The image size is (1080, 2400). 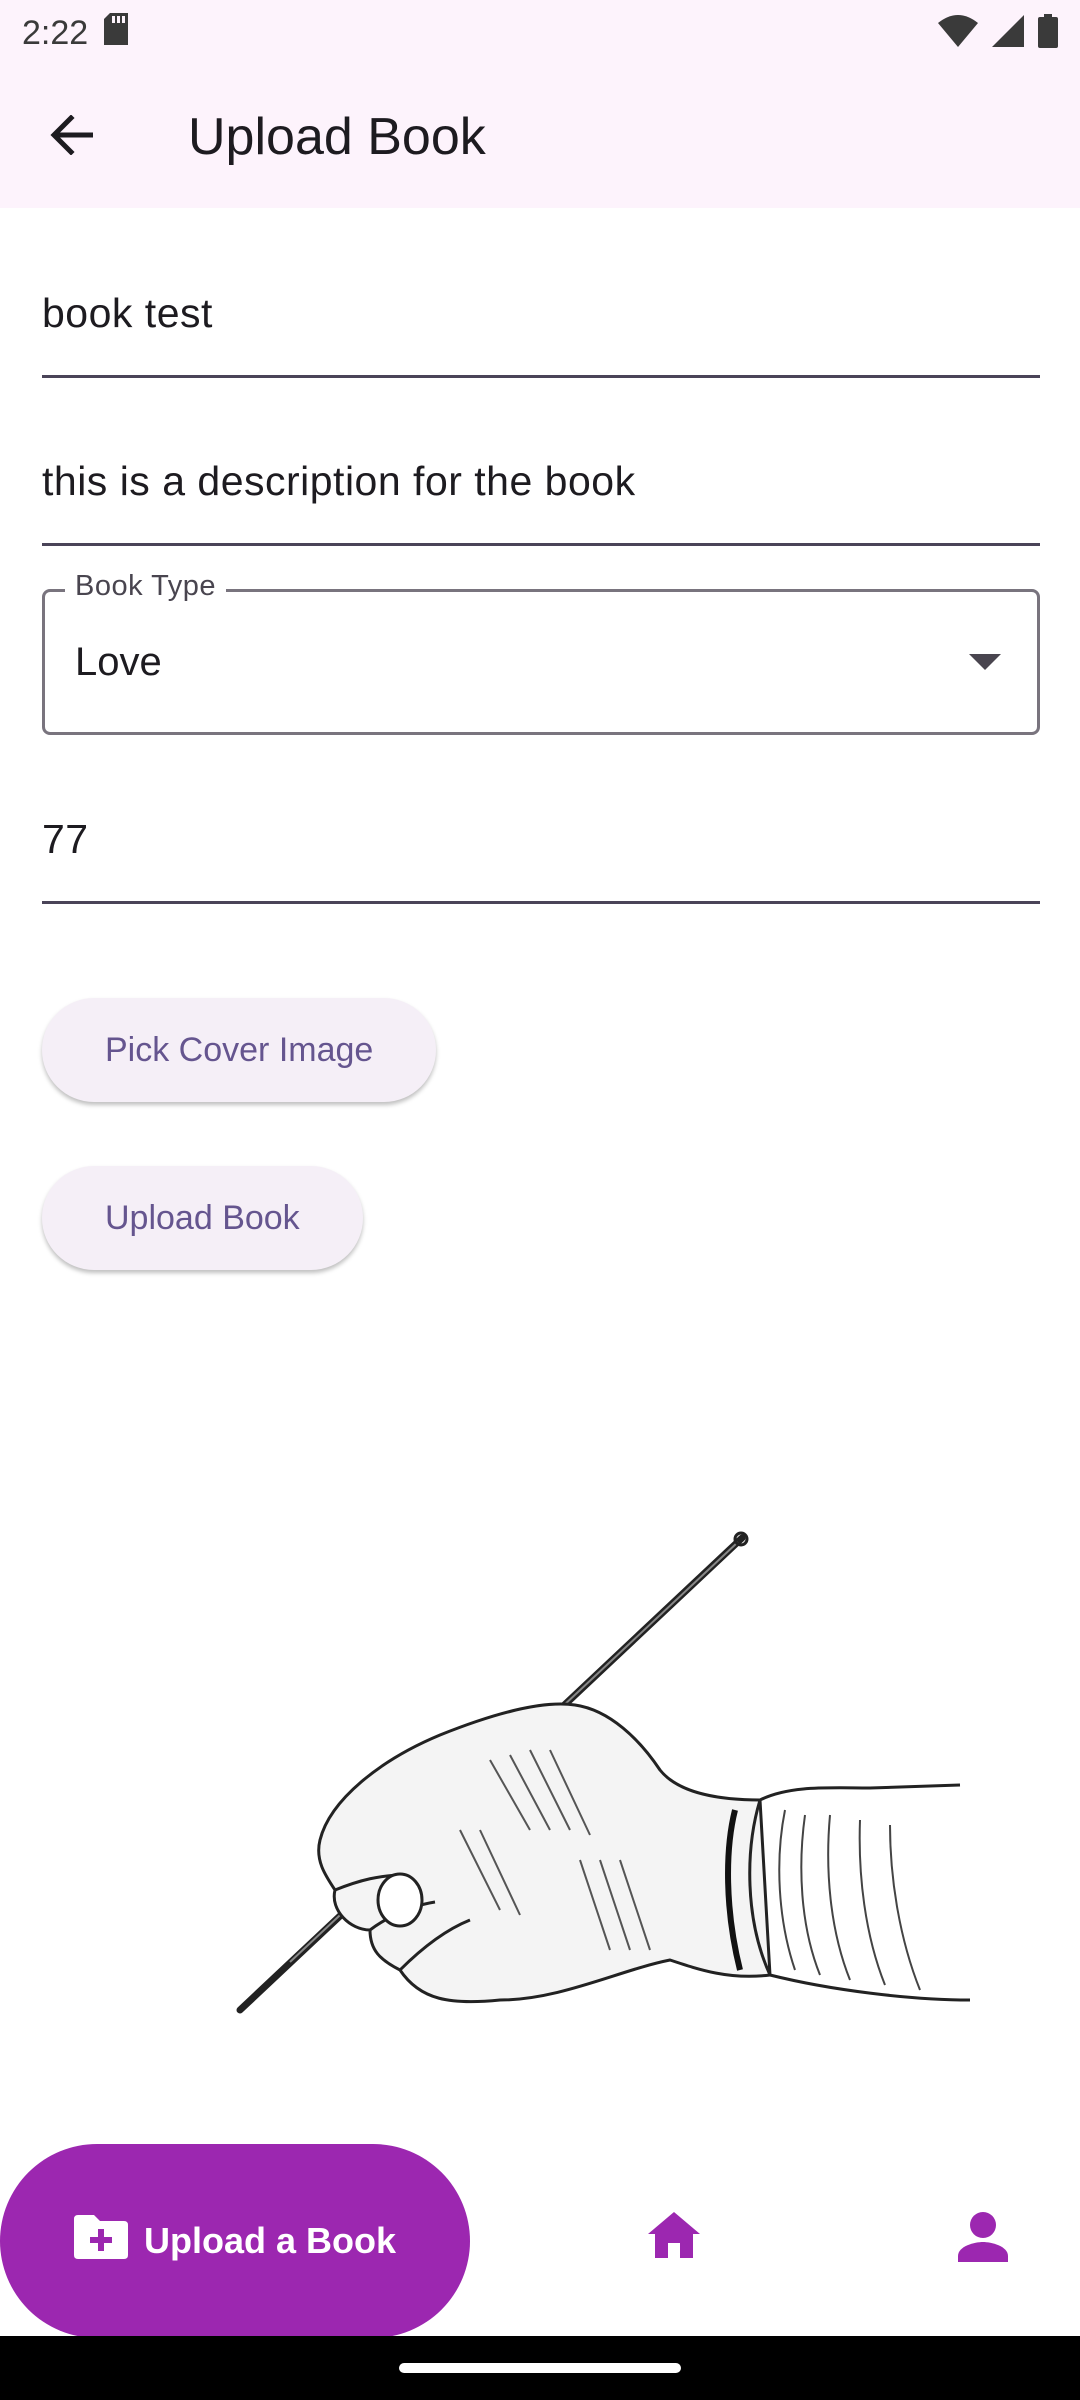 What do you see at coordinates (65, 839) in the screenshot?
I see `book-price-value: 77` at bounding box center [65, 839].